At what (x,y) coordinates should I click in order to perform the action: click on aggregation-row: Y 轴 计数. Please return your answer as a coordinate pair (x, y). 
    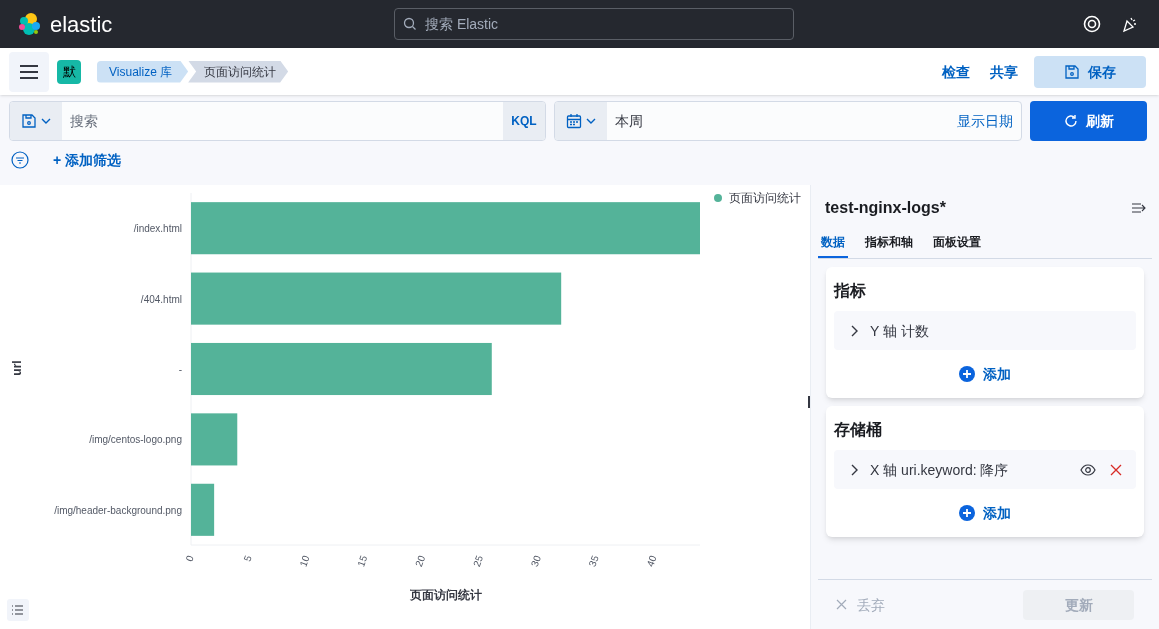
    Looking at the image, I should click on (985, 330).